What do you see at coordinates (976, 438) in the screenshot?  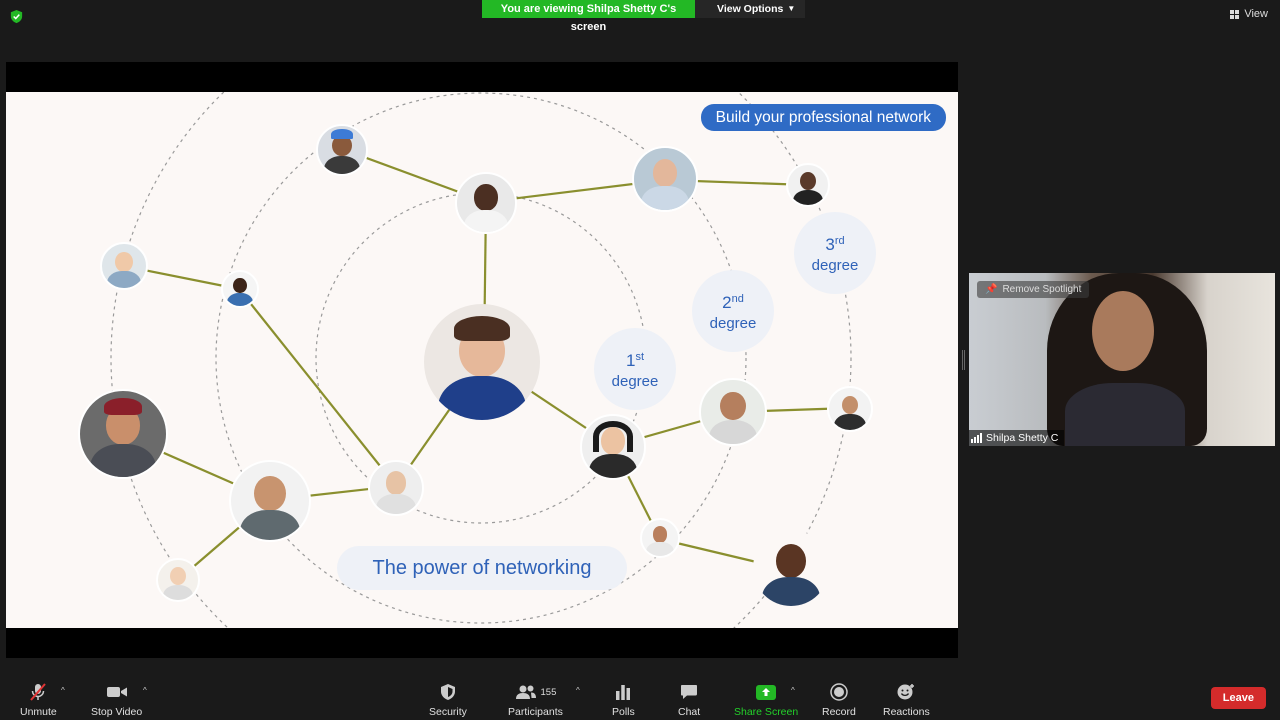 I see `signal-bars-icon` at bounding box center [976, 438].